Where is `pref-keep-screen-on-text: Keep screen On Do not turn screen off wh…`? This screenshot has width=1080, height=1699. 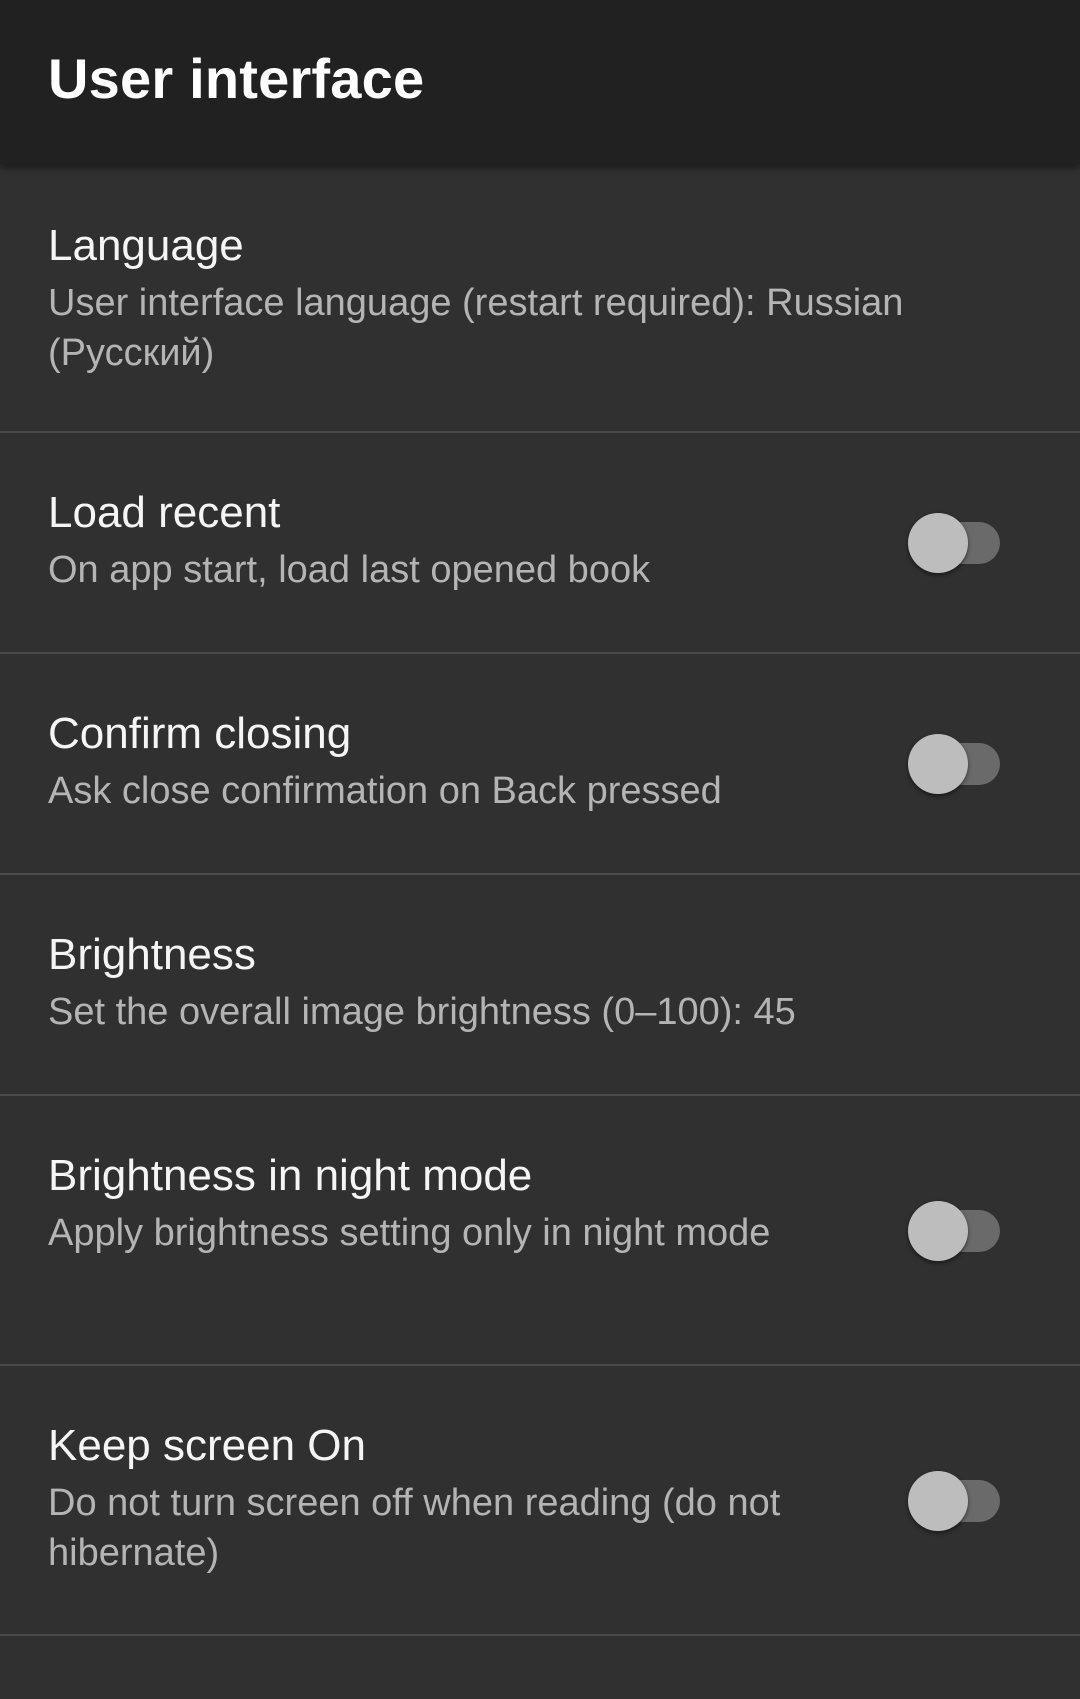
pref-keep-screen-on-text: Keep screen On Do not turn screen off wh… is located at coordinates (428, 1497).